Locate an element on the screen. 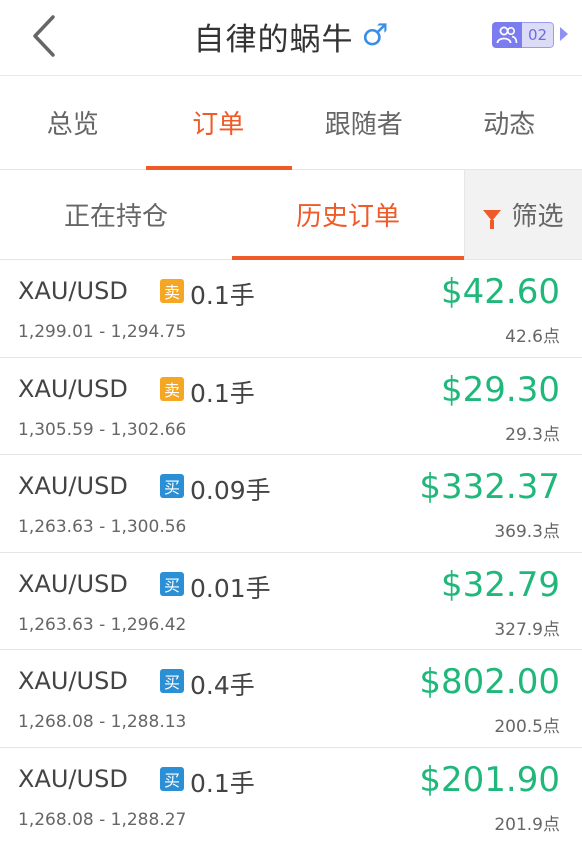  order-price-range: 1,299.01 - 1,294.75 is located at coordinates (102, 332).